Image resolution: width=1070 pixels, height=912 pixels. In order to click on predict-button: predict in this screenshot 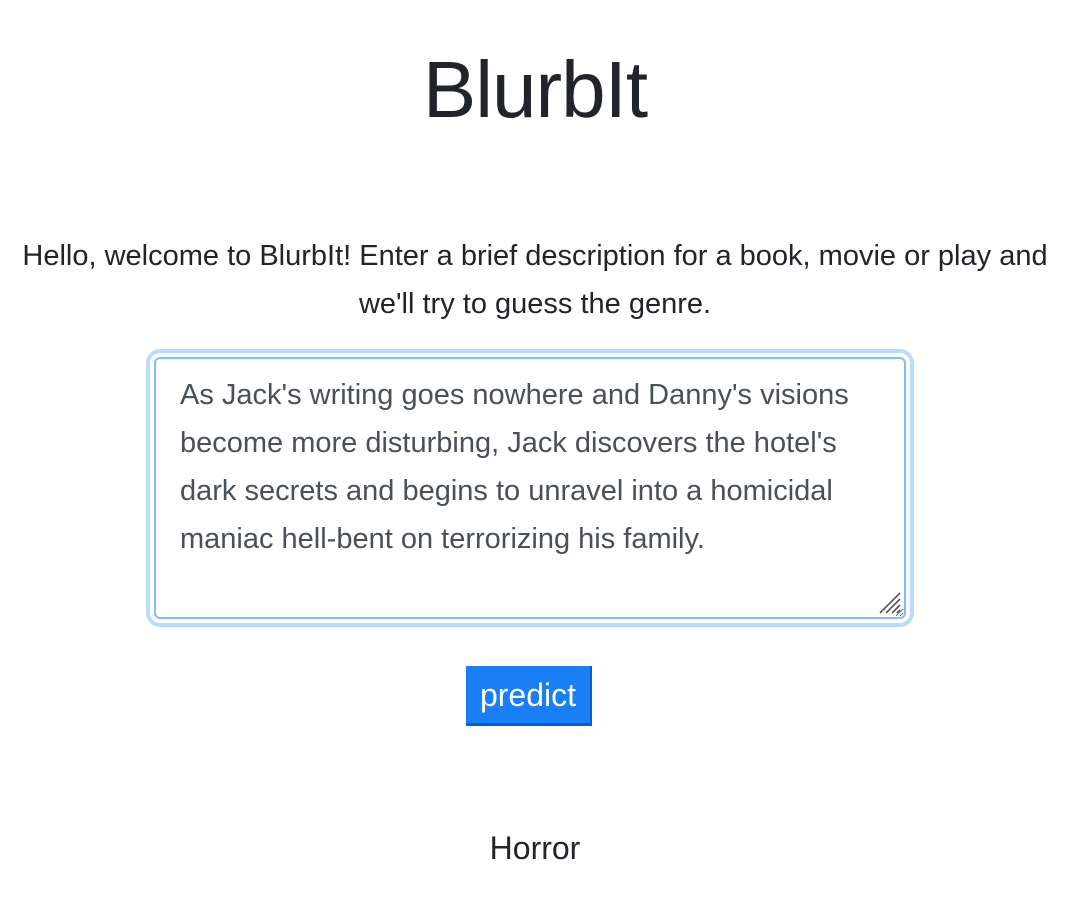, I will do `click(529, 696)`.